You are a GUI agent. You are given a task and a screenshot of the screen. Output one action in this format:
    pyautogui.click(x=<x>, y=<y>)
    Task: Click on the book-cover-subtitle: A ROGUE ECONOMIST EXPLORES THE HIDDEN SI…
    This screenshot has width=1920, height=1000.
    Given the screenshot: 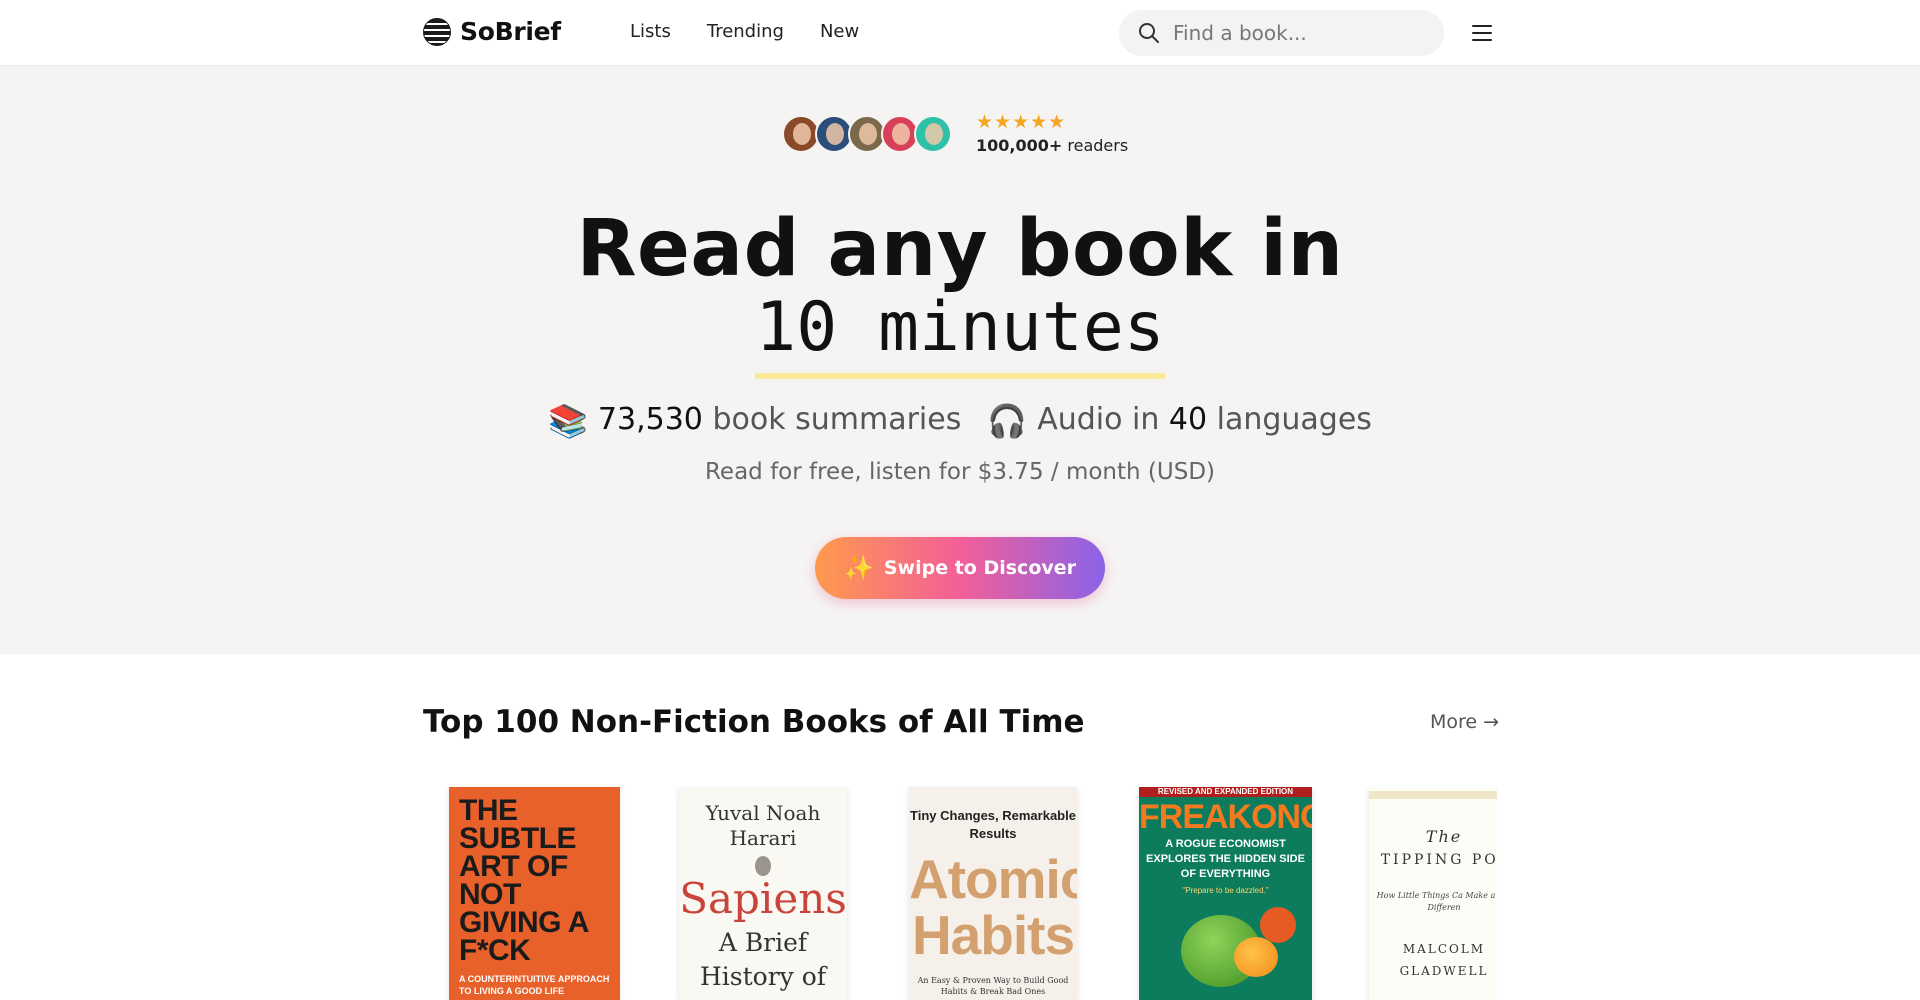 What is the action you would take?
    pyautogui.click(x=1225, y=859)
    